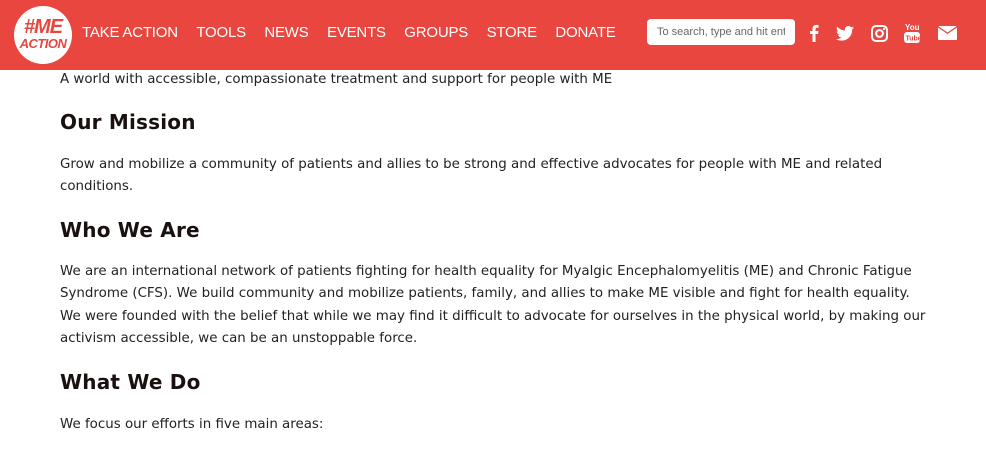 This screenshot has height=456, width=986. What do you see at coordinates (130, 381) in the screenshot?
I see `what-we-do-heading: What We Do` at bounding box center [130, 381].